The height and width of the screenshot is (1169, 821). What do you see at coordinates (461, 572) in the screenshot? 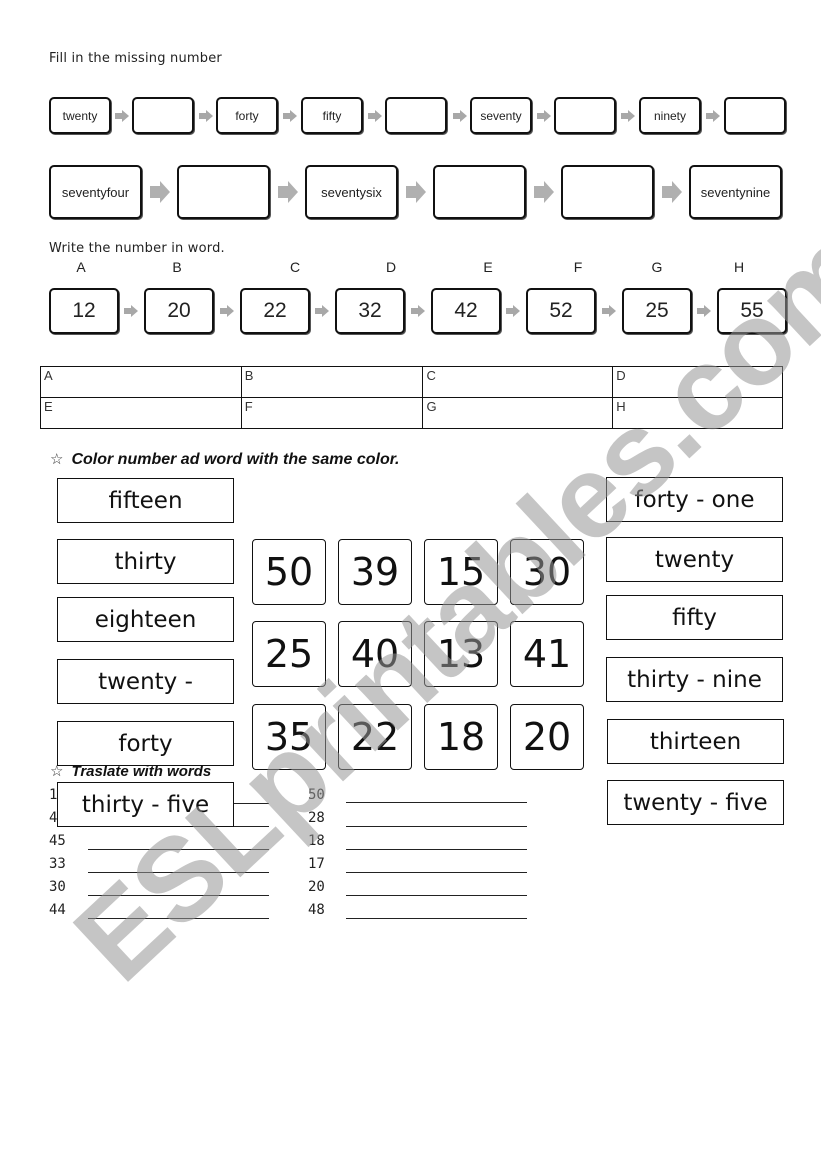
I see `number-tile: 15` at bounding box center [461, 572].